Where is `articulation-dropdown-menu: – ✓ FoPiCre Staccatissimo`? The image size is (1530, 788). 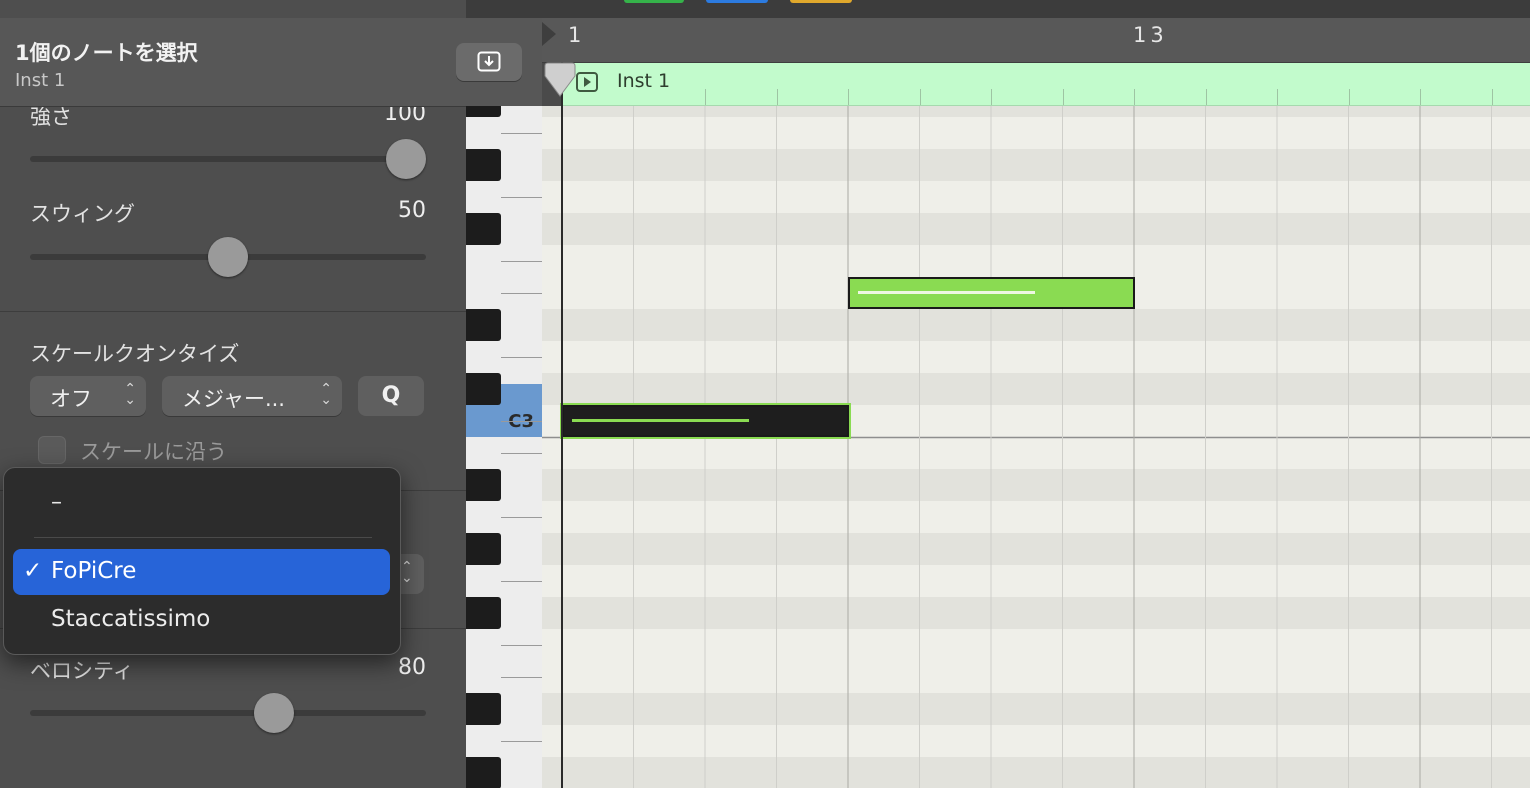
articulation-dropdown-menu: – ✓ FoPiCre Staccatissimo is located at coordinates (202, 561).